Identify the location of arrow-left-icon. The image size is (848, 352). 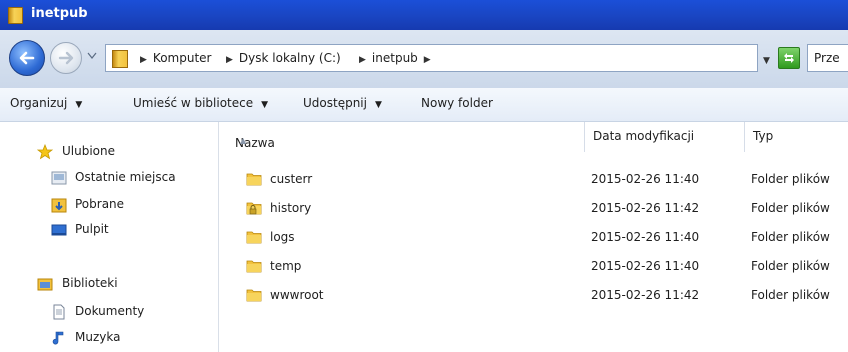
(27, 58).